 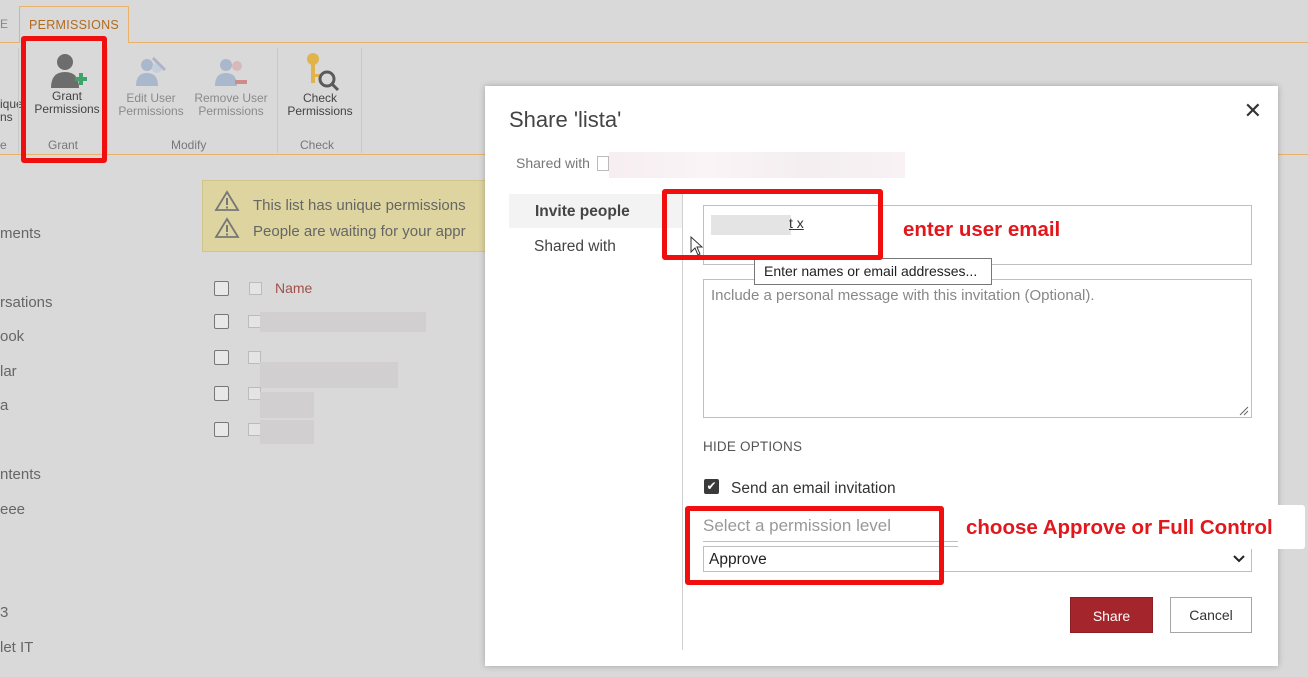 I want to click on partial-button-label-2: ns, so click(x=6, y=117).